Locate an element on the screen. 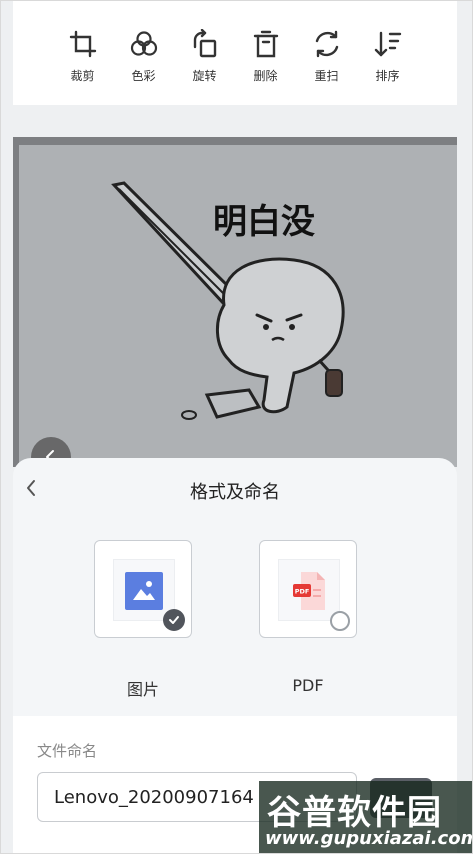  pdf-icon: PDF is located at coordinates (309, 591).